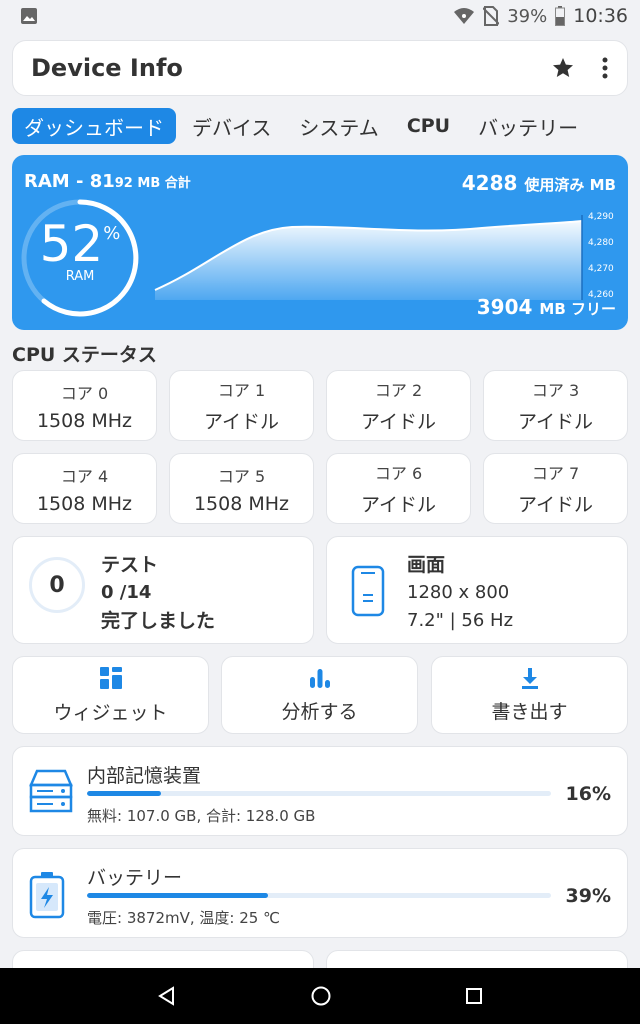 Image resolution: width=640 pixels, height=1024 pixels. I want to click on y-tick: 4,290, so click(601, 217).